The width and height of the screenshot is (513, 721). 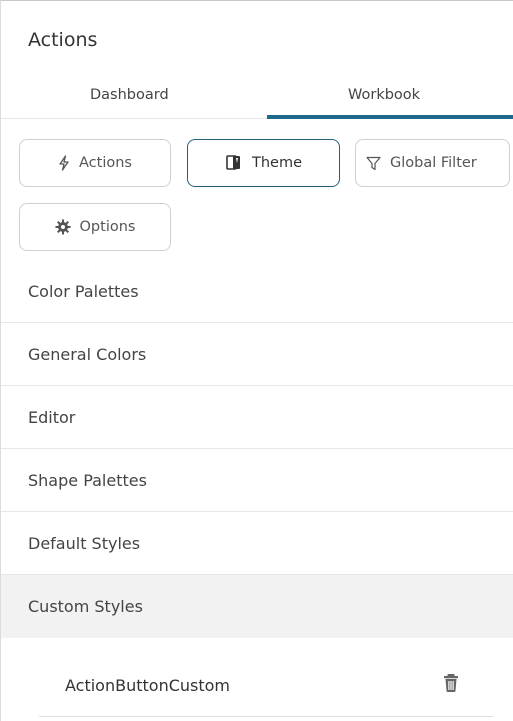 What do you see at coordinates (52, 417) in the screenshot?
I see `section-label: Editor` at bounding box center [52, 417].